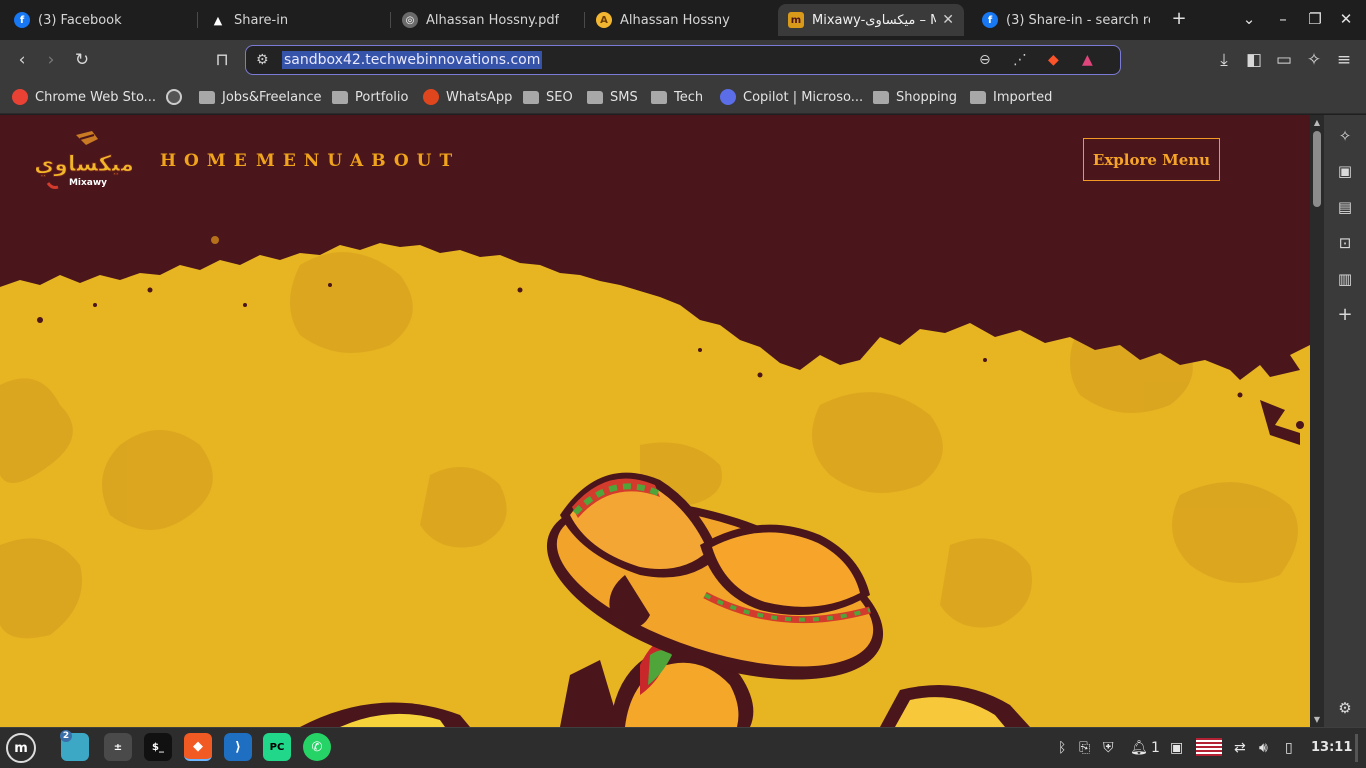  I want to click on volume-icon: 🔊︎, so click(1263, 748).